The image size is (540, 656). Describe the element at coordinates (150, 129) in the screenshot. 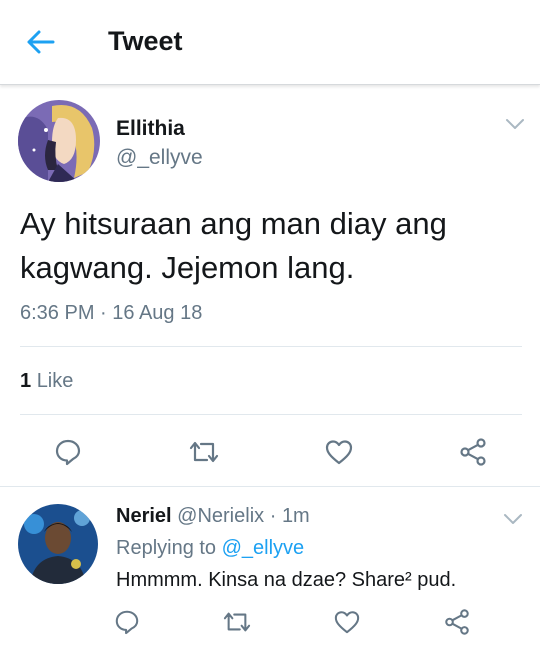

I see `author-name: Ellithia` at that location.